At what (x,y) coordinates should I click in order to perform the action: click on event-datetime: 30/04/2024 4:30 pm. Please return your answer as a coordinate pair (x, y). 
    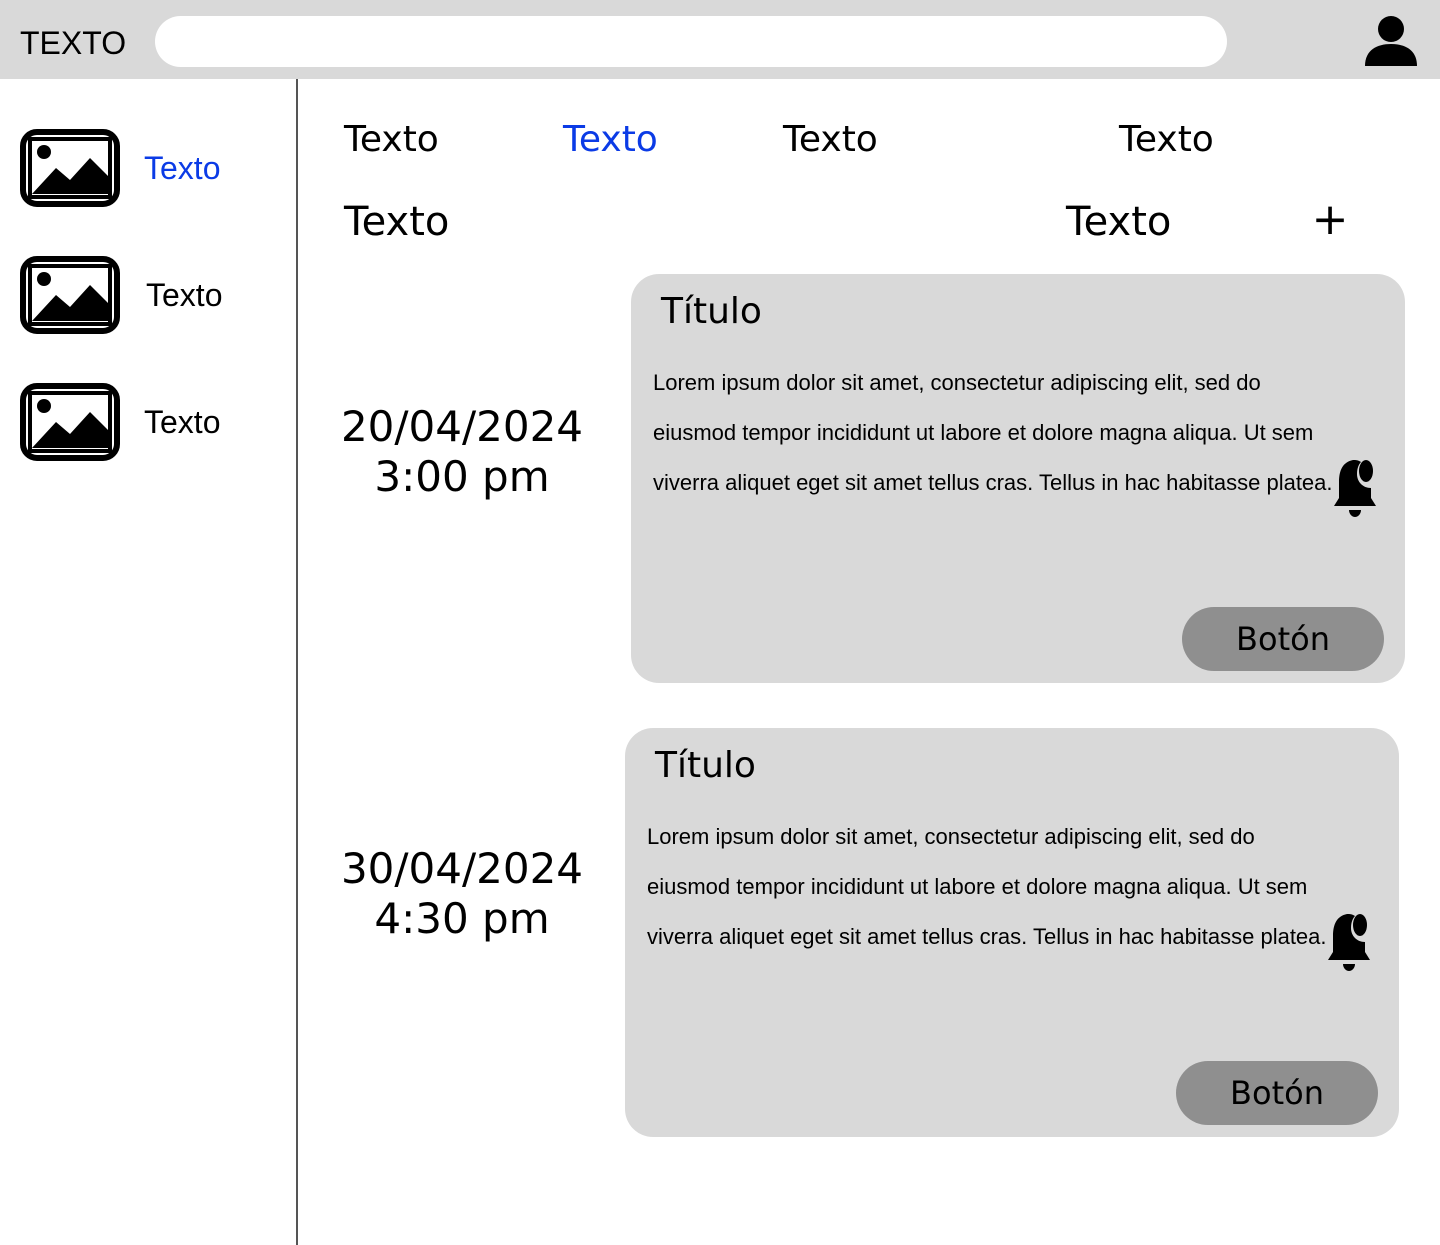
    Looking at the image, I should click on (462, 894).